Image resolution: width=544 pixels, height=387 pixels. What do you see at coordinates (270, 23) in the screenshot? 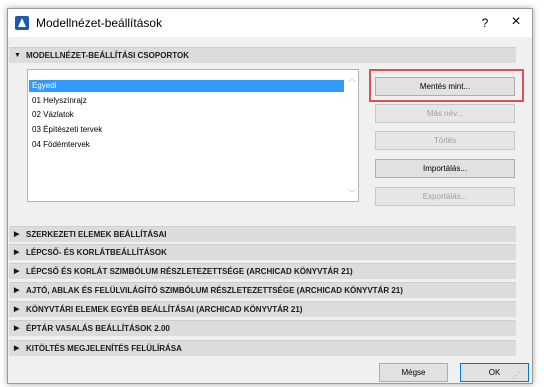
I see `title-bar: Modellnézet-beállítások ? ×` at bounding box center [270, 23].